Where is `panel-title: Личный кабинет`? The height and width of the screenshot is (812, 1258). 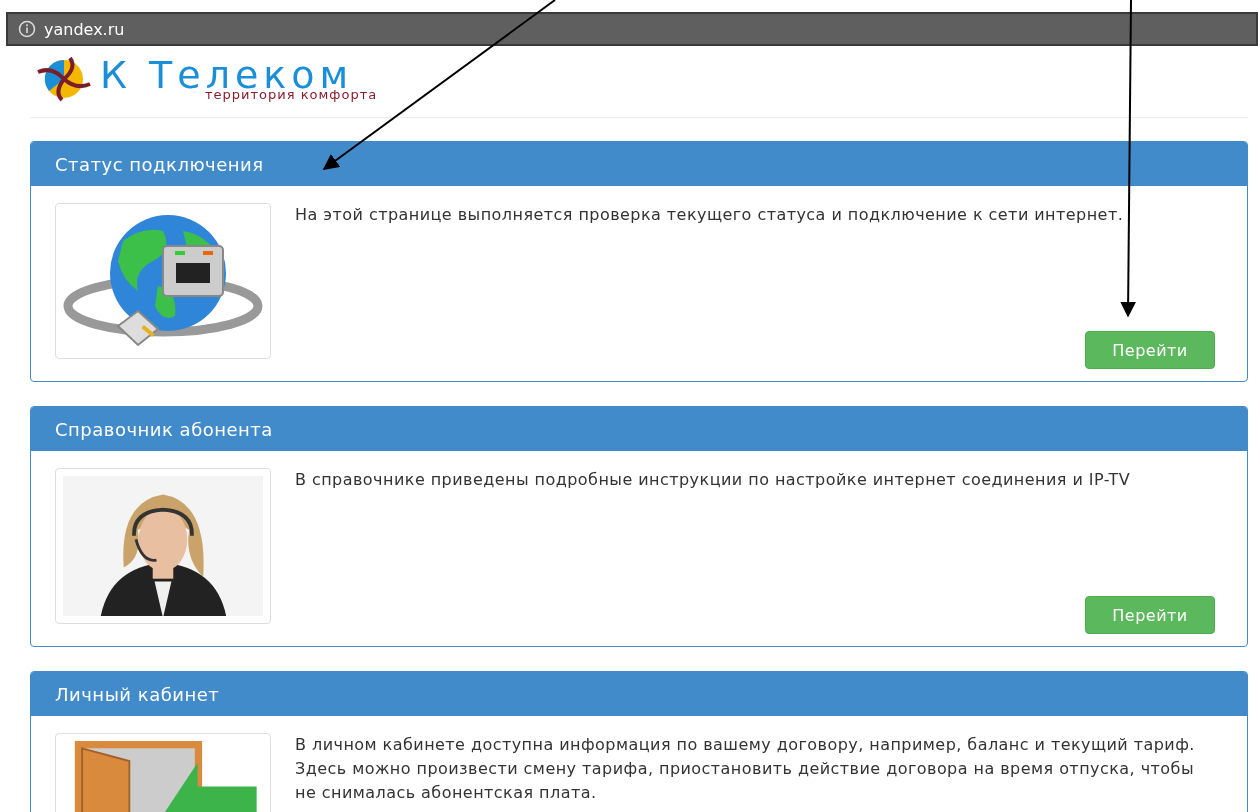
panel-title: Личный кабинет is located at coordinates (137, 694).